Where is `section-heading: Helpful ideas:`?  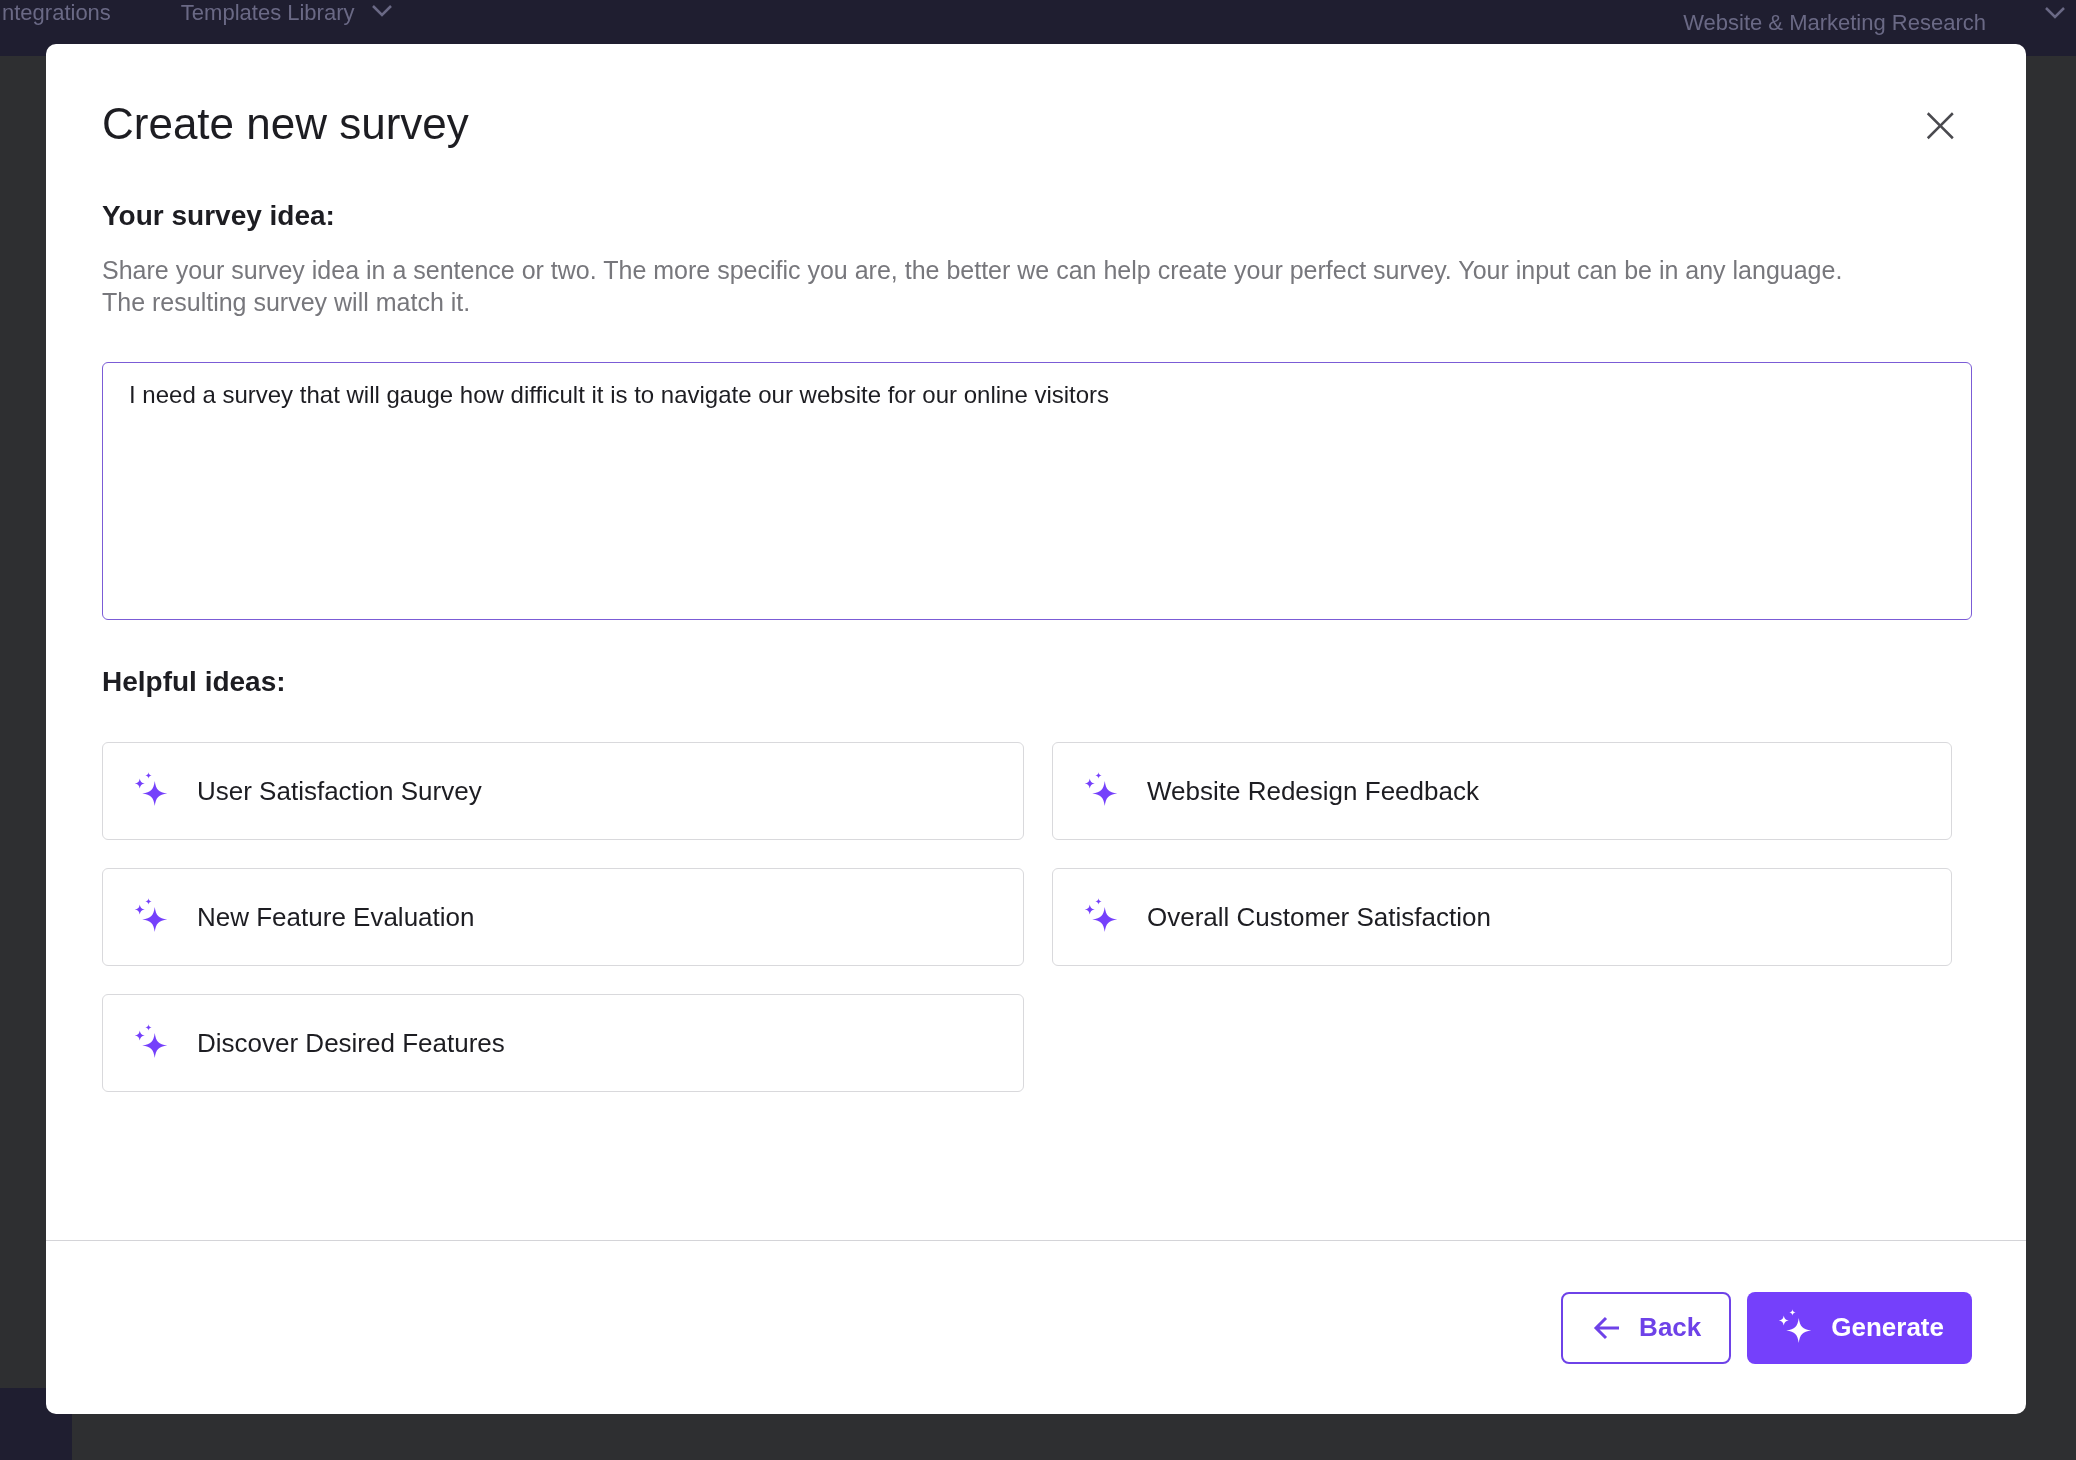 section-heading: Helpful ideas: is located at coordinates (194, 682).